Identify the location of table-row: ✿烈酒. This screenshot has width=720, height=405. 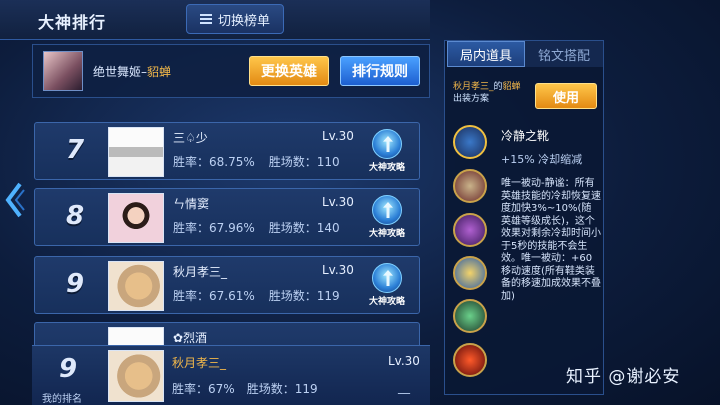
(227, 333).